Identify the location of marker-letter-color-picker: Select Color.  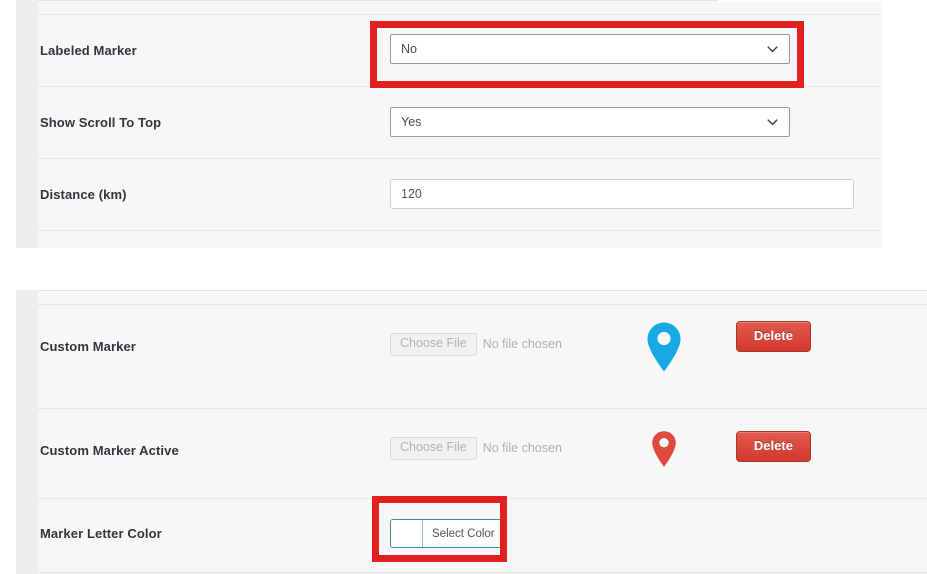
(447, 533).